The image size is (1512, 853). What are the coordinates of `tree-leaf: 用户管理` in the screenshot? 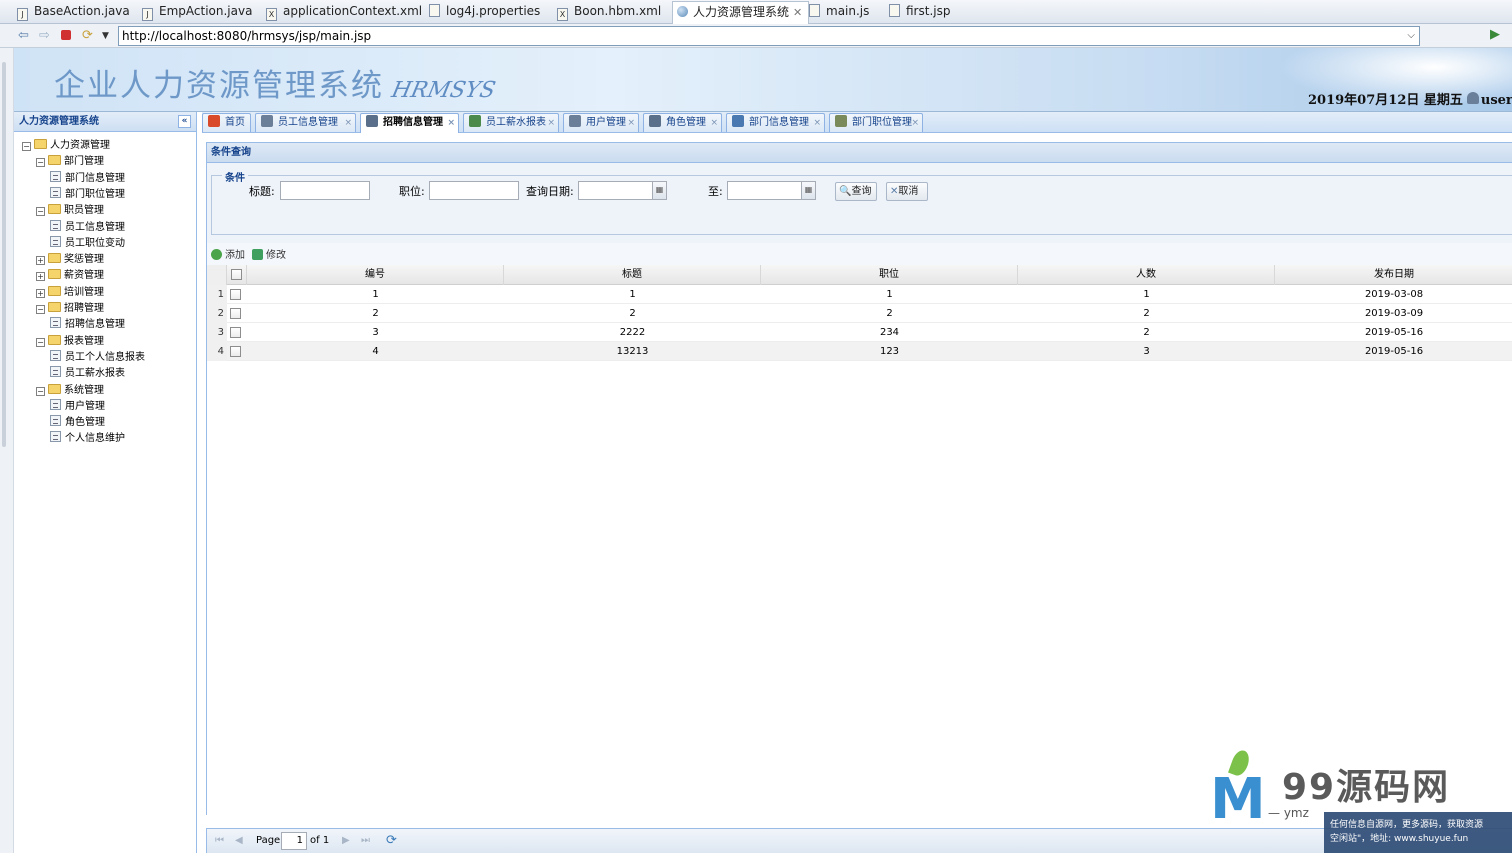 It's located at (77, 406).